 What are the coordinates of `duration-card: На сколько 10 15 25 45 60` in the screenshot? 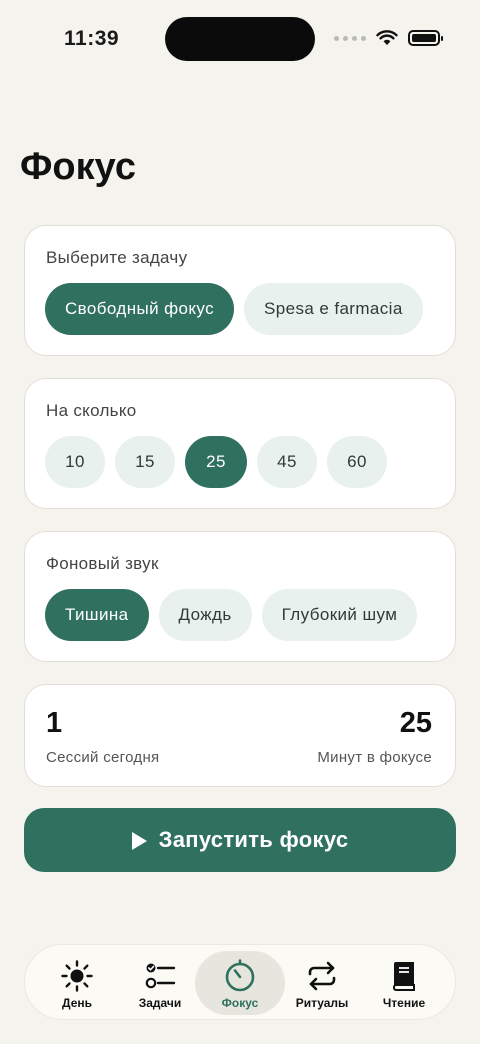 It's located at (240, 443).